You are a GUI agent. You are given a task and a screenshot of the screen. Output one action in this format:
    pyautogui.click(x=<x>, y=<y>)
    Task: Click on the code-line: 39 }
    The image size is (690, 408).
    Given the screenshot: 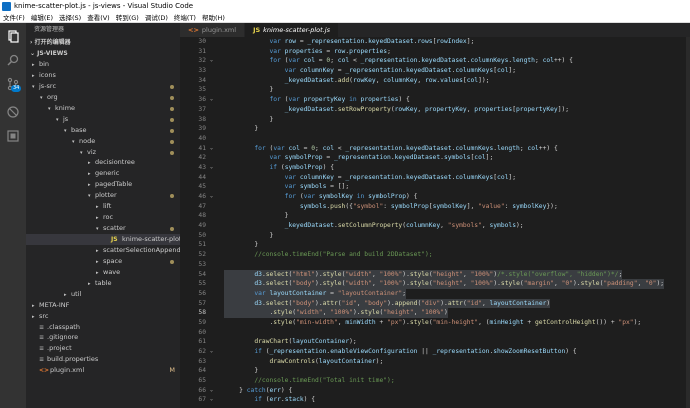 What is the action you would take?
    pyautogui.click(x=435, y=129)
    